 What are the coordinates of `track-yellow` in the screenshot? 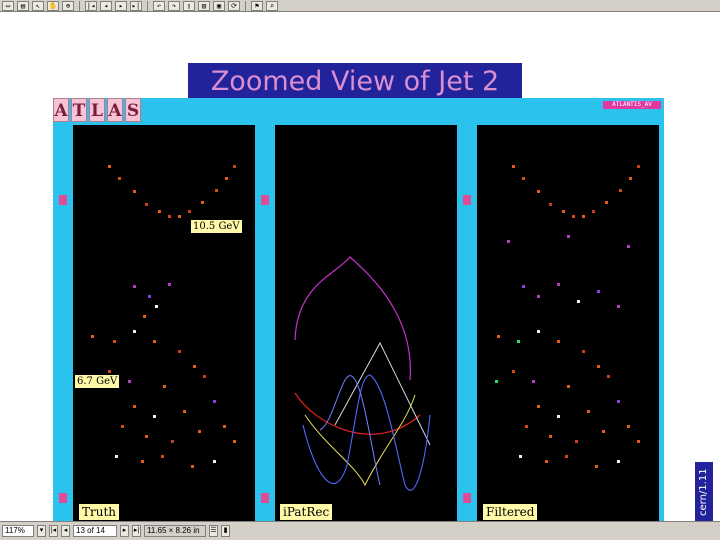 It's located at (360, 440).